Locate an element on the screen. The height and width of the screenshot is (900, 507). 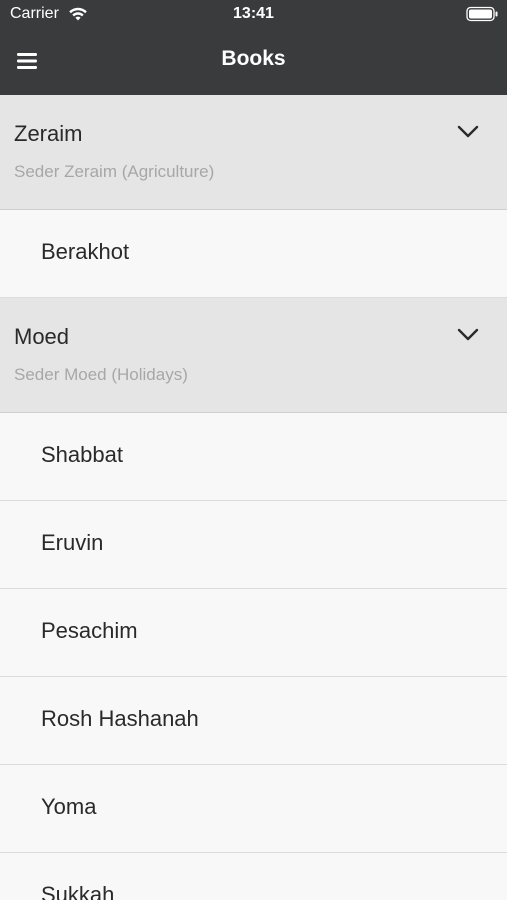
section-header-zeraim: Zeraim Seder Zeraim (Agriculture) is located at coordinates (253, 152).